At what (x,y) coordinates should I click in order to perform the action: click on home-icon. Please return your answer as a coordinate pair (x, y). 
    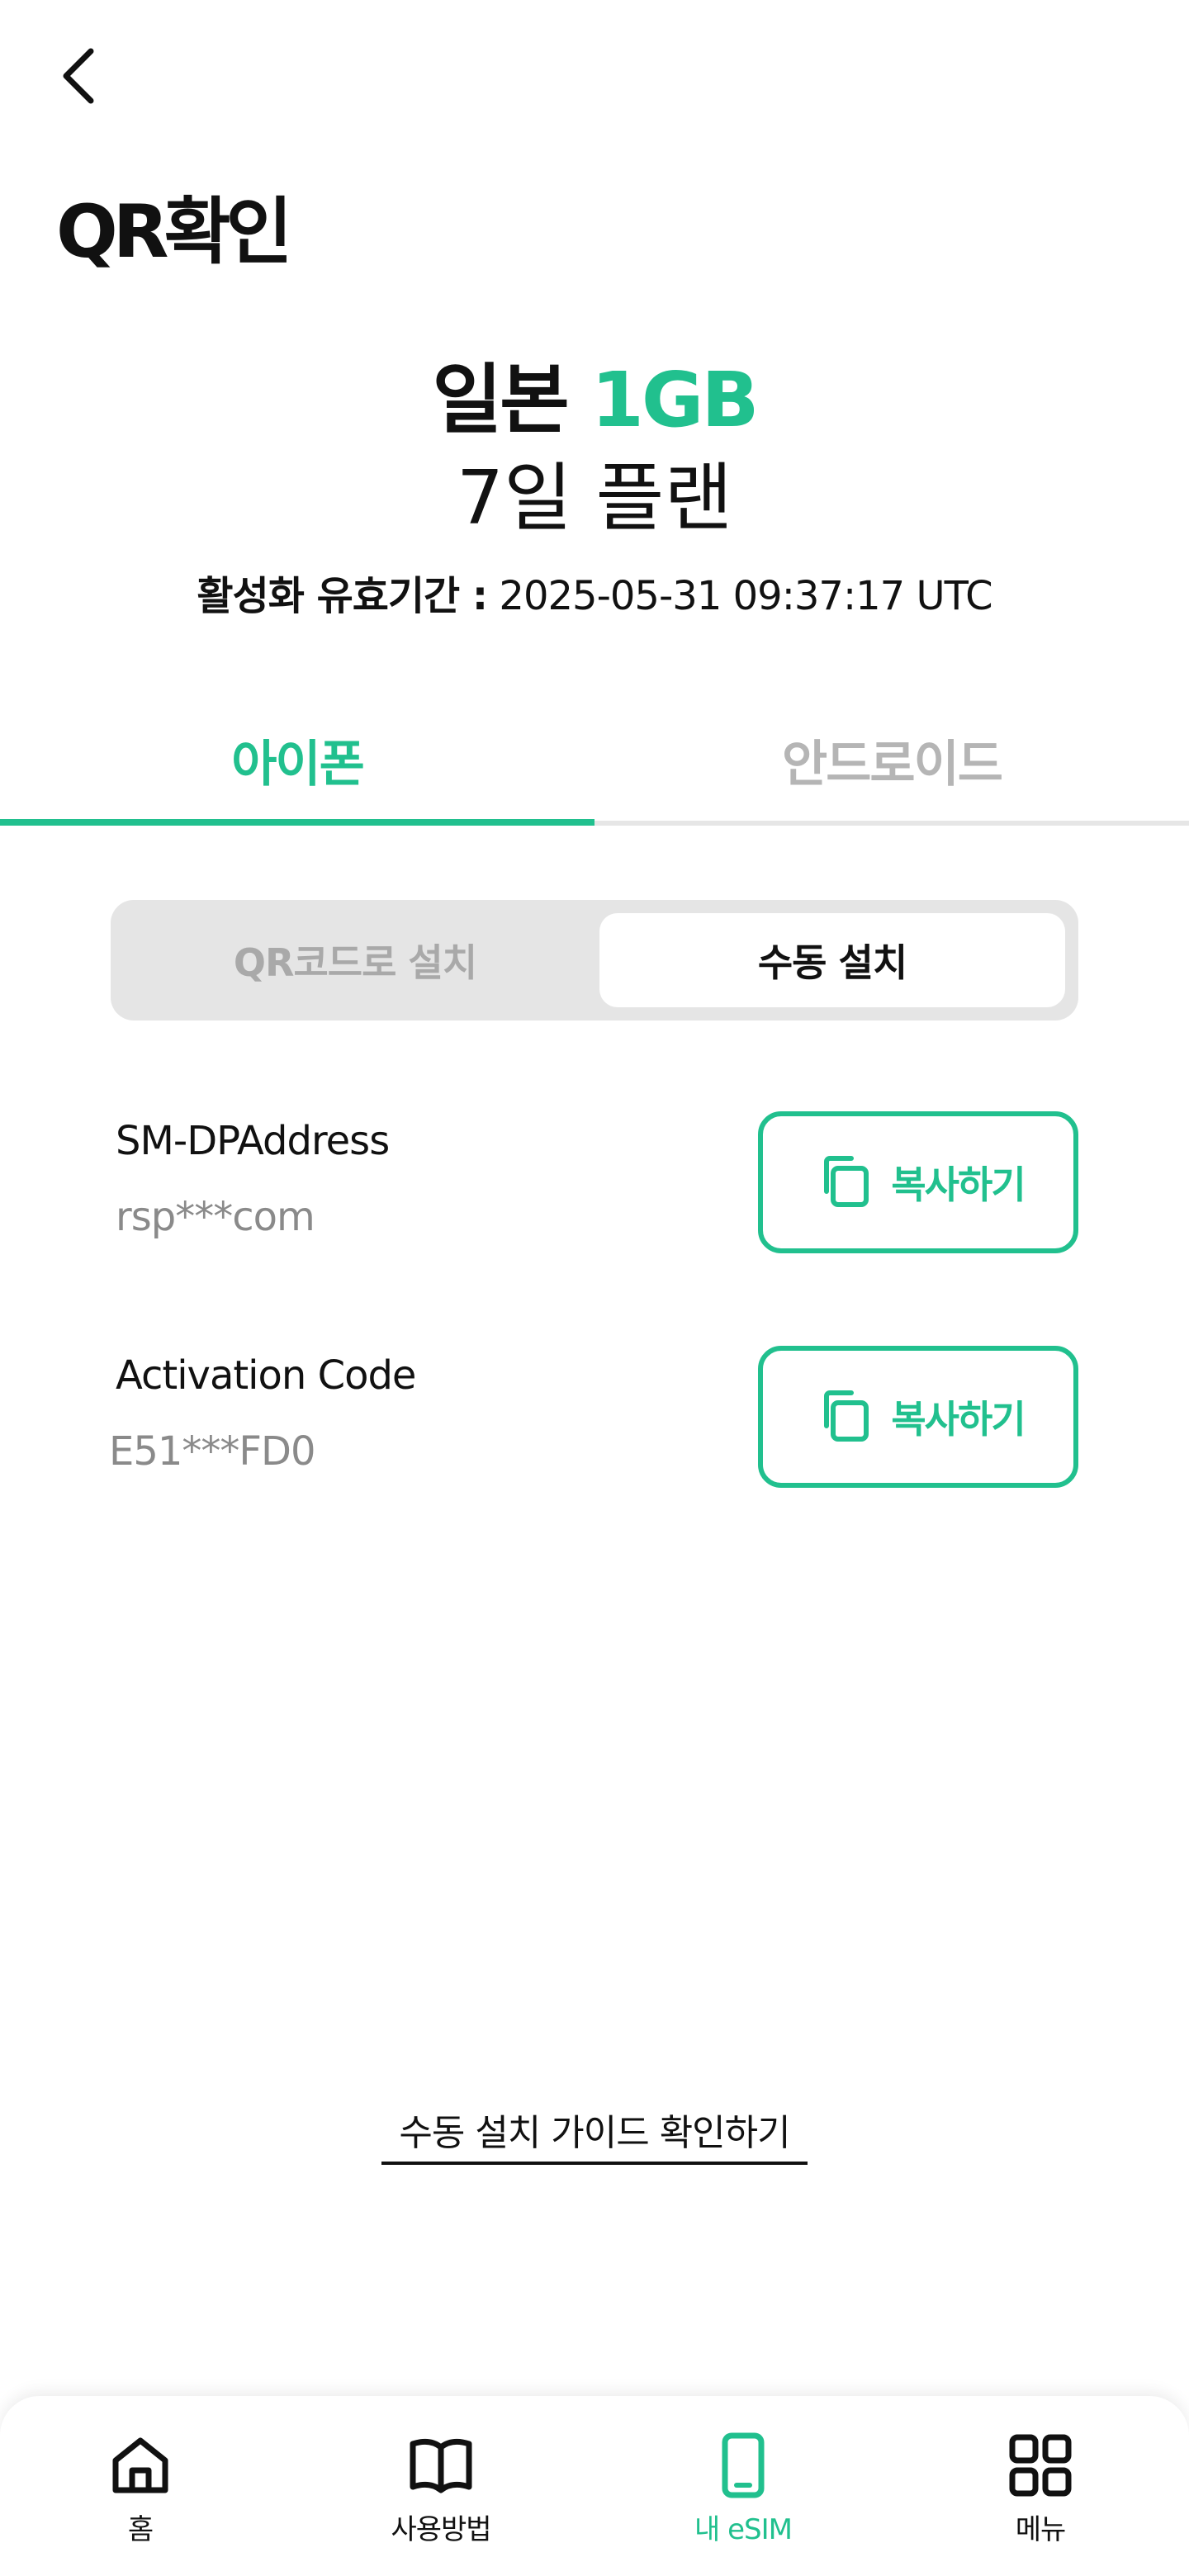
    Looking at the image, I should click on (140, 2465).